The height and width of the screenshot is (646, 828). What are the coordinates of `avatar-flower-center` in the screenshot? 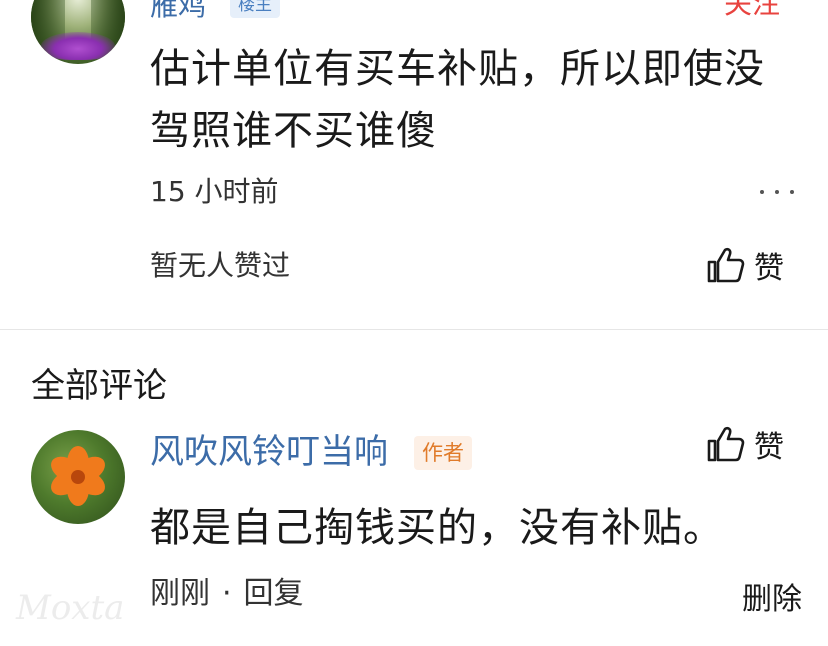 It's located at (78, 477).